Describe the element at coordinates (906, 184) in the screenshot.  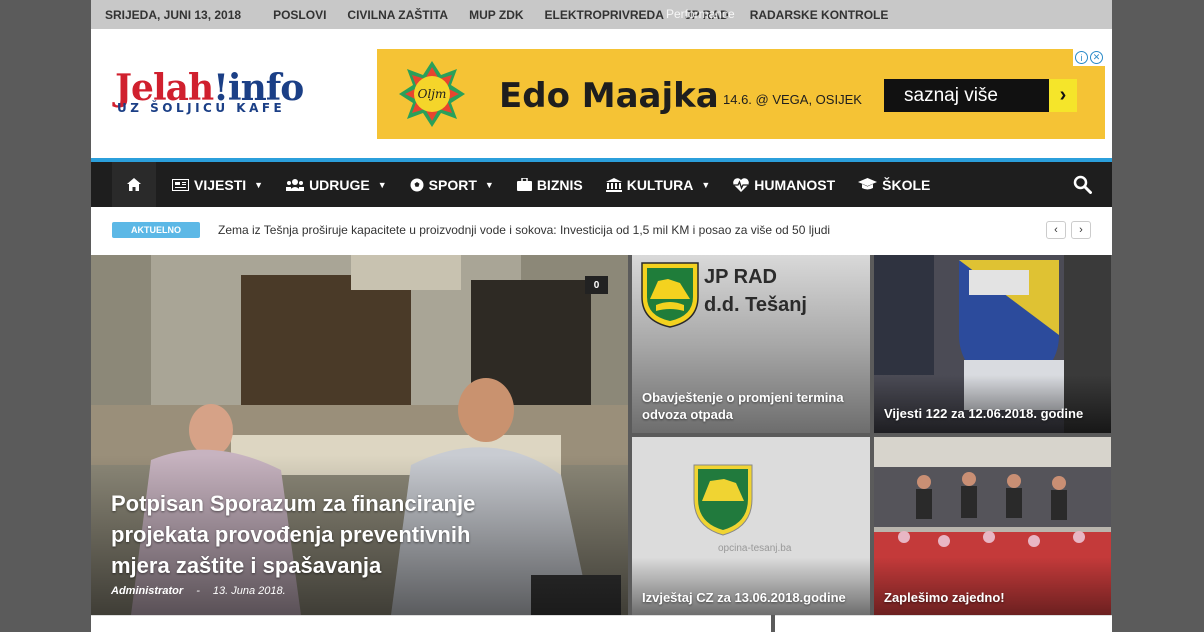
I see `nav-item-label: ŠKOLE` at that location.